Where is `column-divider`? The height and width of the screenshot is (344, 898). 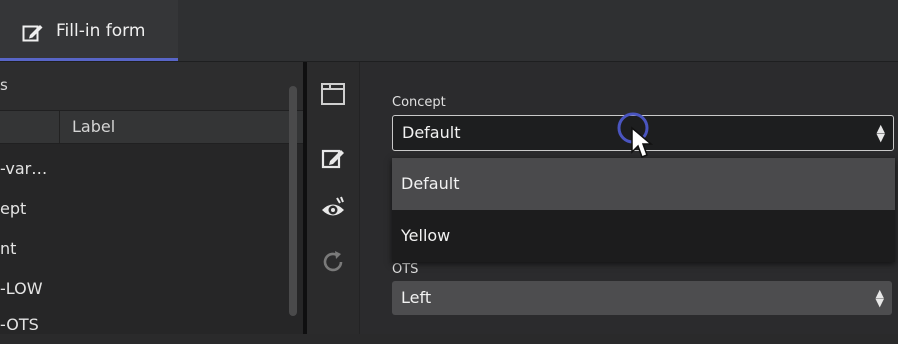 column-divider is located at coordinates (59, 127).